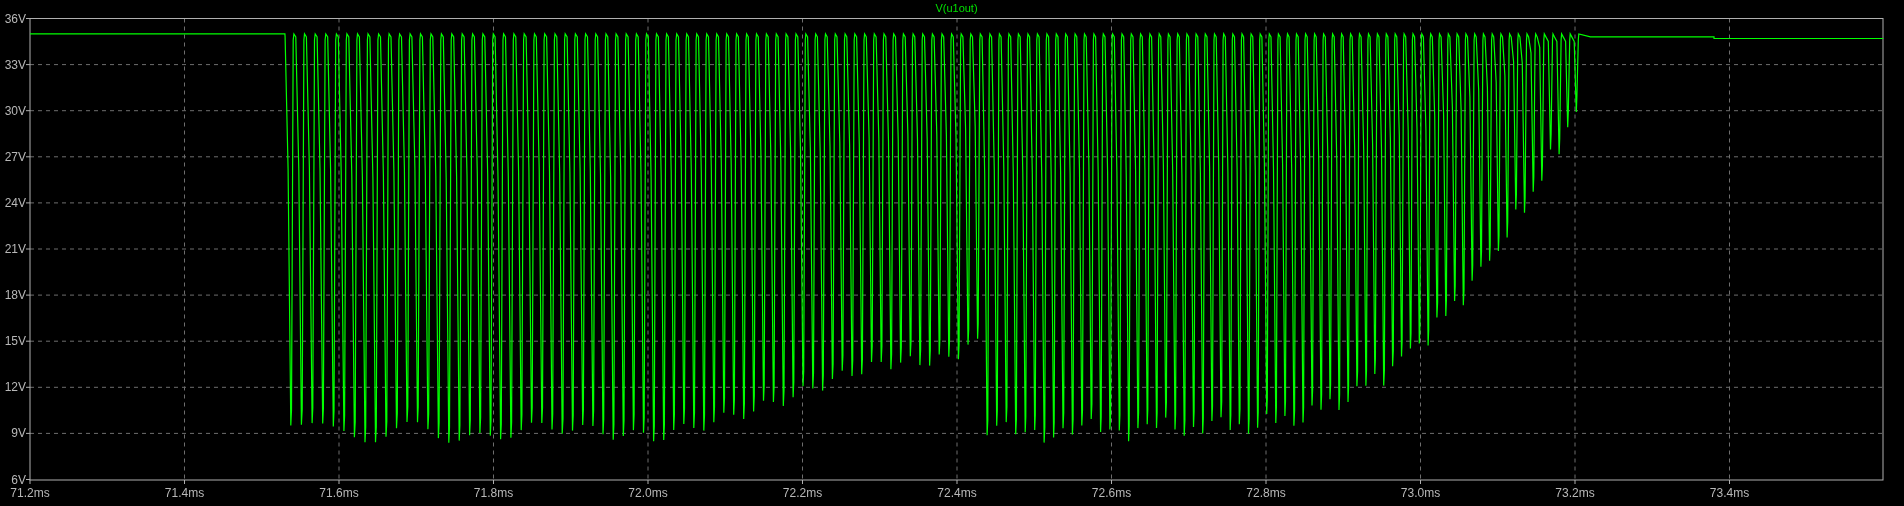  Describe the element at coordinates (15, 341) in the screenshot. I see `axis-tick-label: 15V` at that location.